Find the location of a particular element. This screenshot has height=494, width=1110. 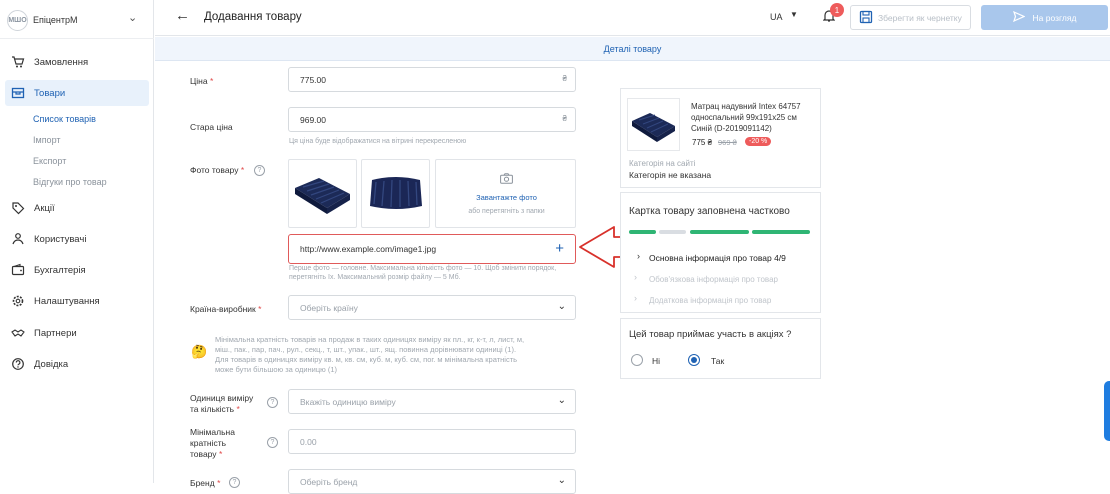

thinking-emoji-icon: 🤔 is located at coordinates (199, 351).